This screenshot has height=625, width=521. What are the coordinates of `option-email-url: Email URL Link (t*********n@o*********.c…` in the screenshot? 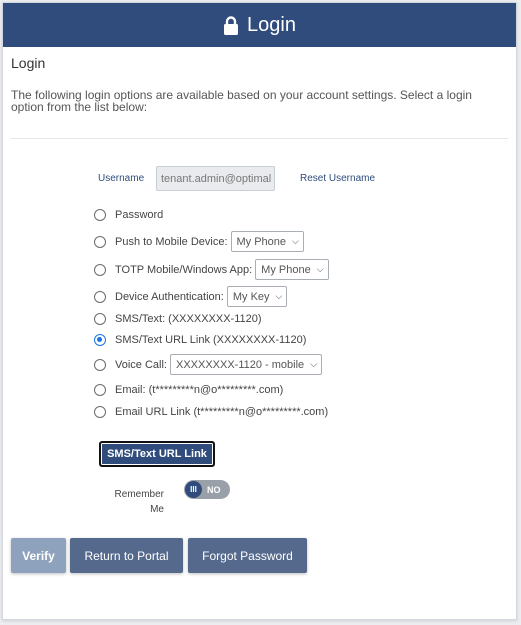 It's located at (211, 412).